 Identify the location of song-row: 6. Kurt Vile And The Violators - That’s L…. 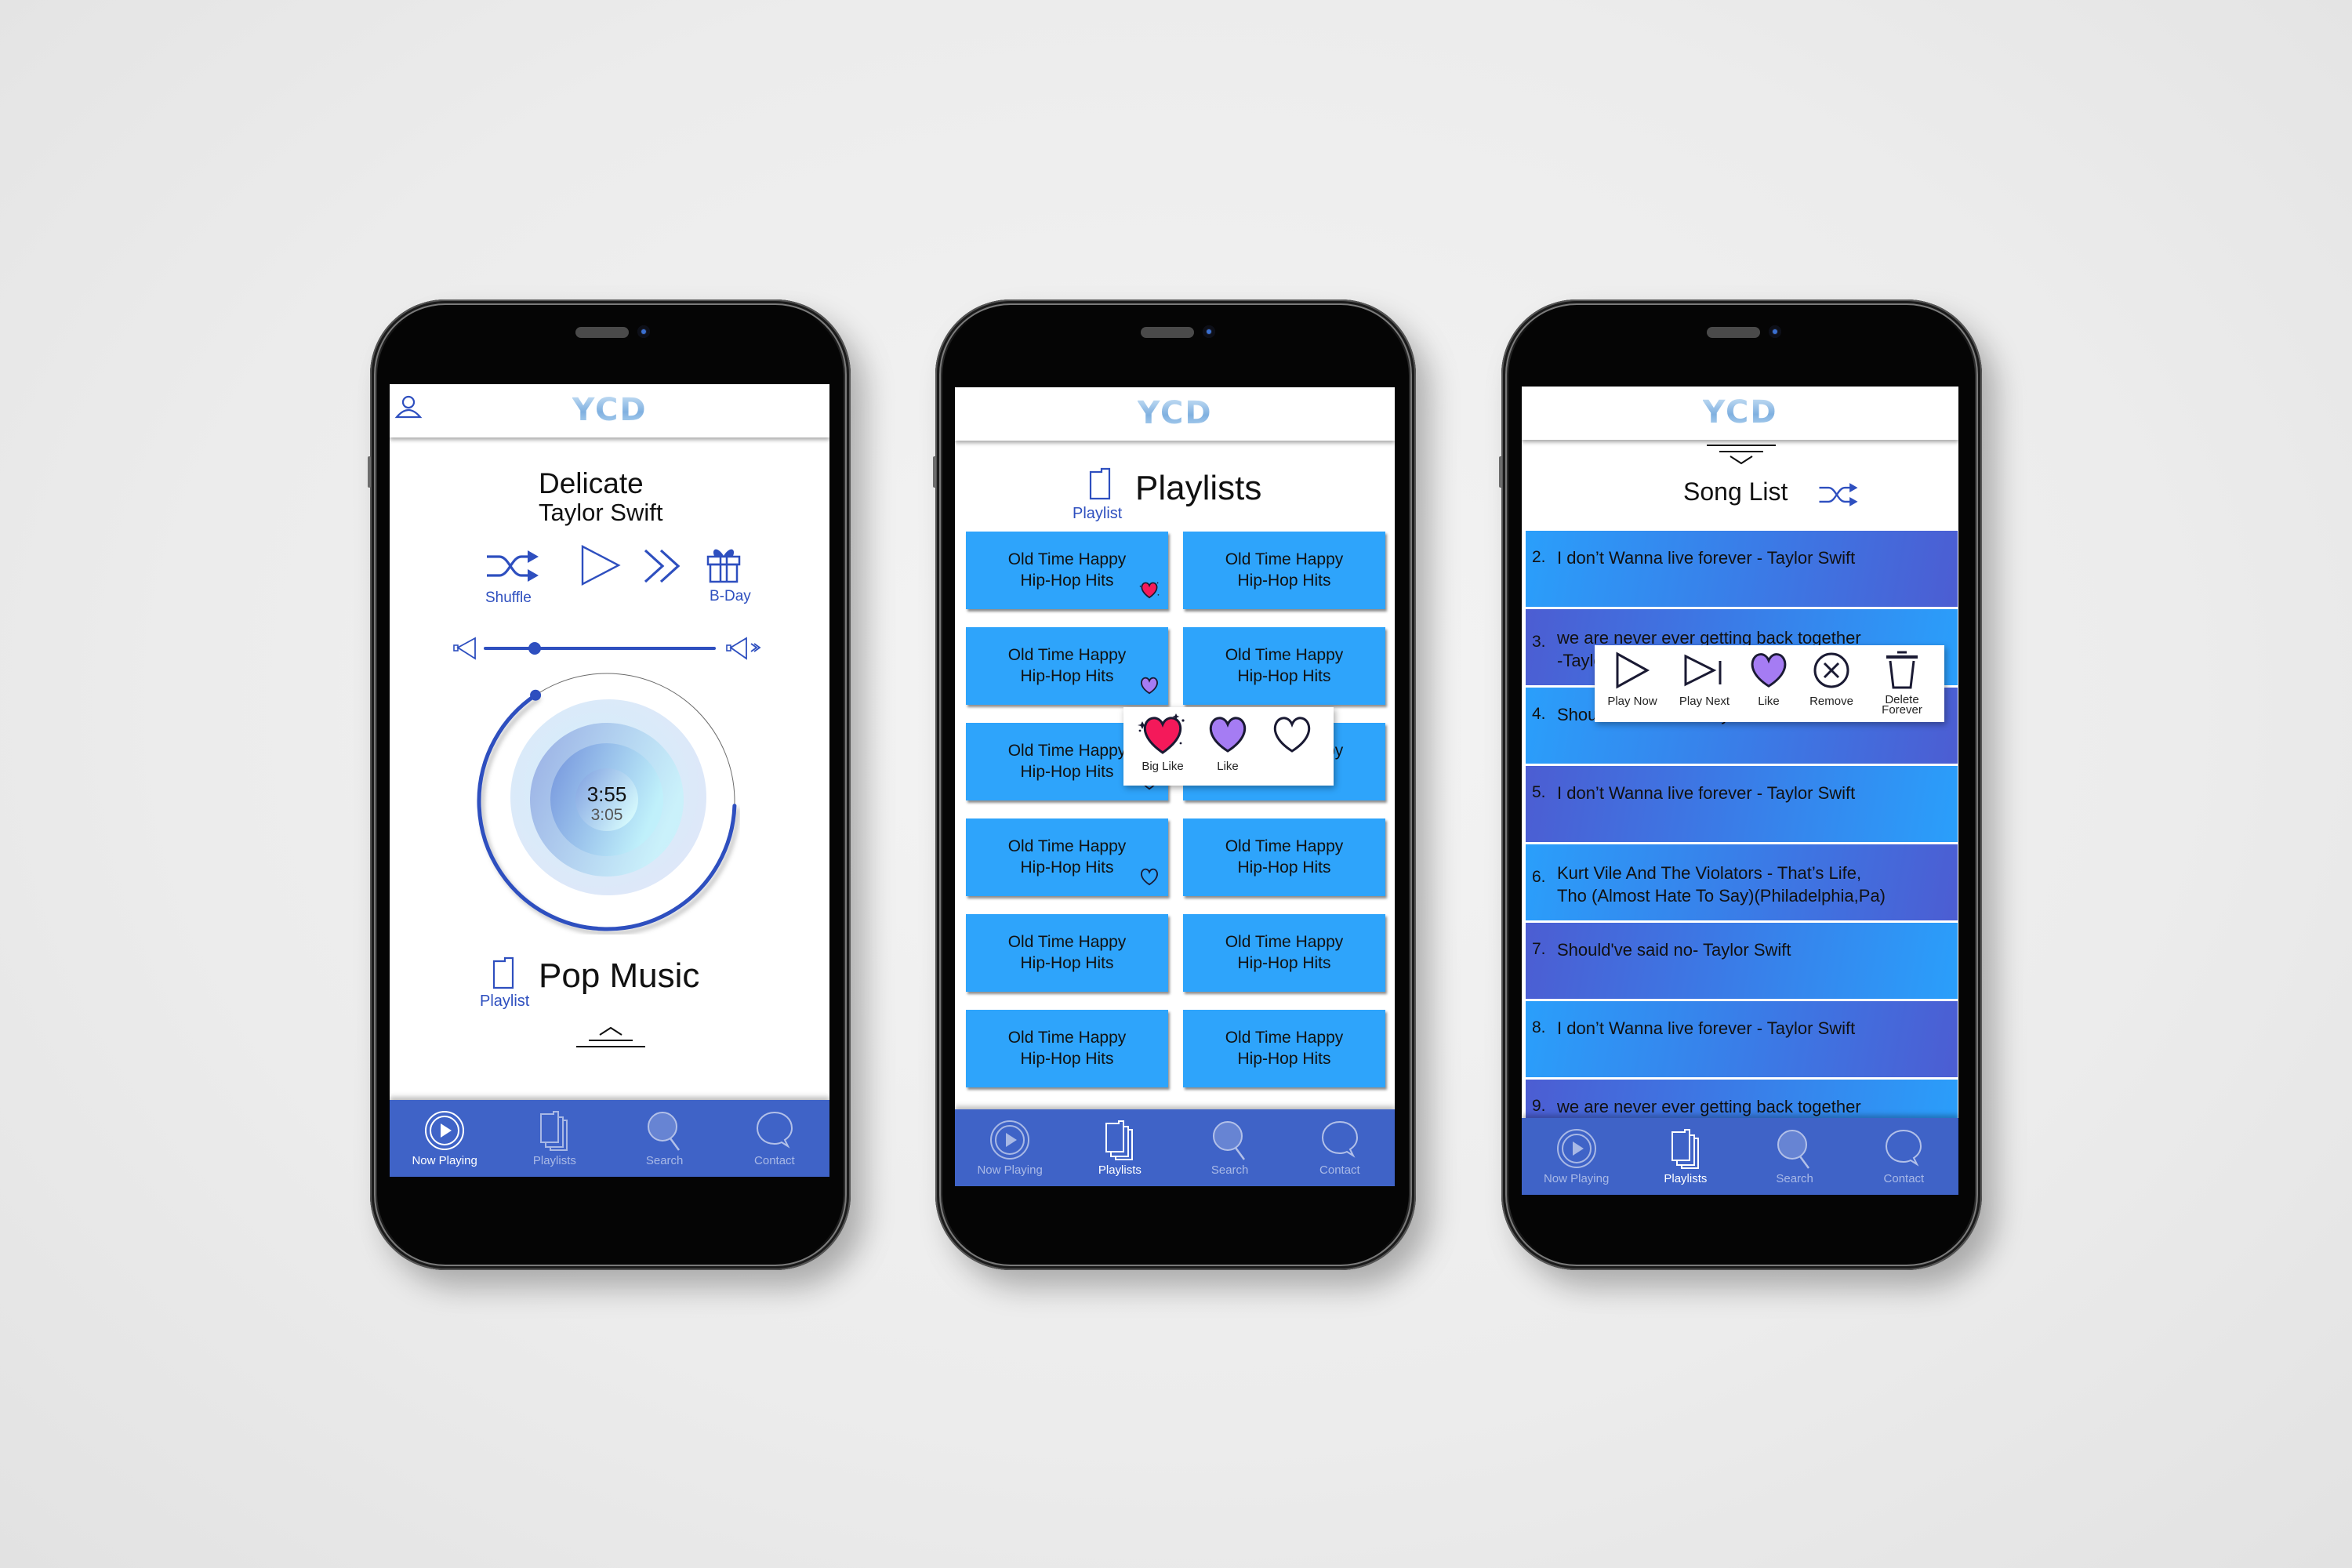
(1742, 882).